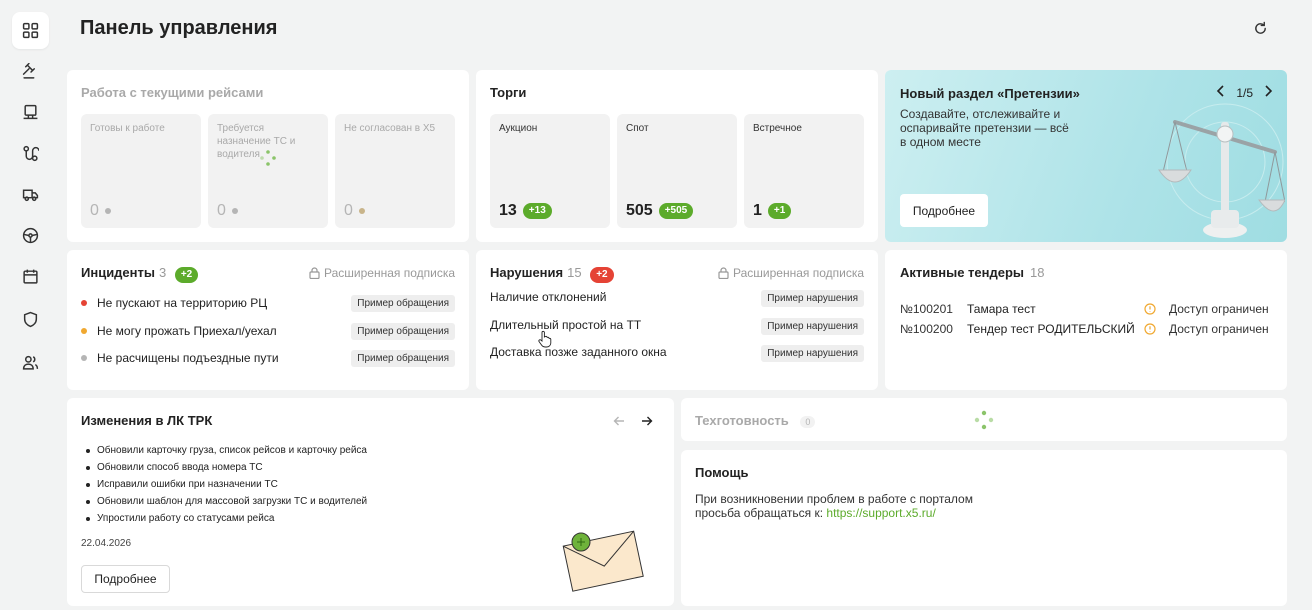  I want to click on incident-item: Не пускают на территорию РЦ, so click(174, 303).